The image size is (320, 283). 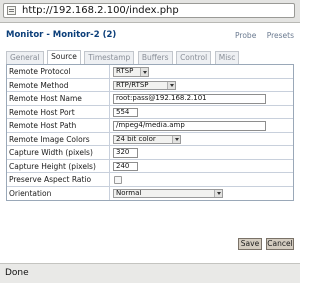 What do you see at coordinates (58, 125) in the screenshot?
I see `remote-host-path-label: Remote Host Path` at bounding box center [58, 125].